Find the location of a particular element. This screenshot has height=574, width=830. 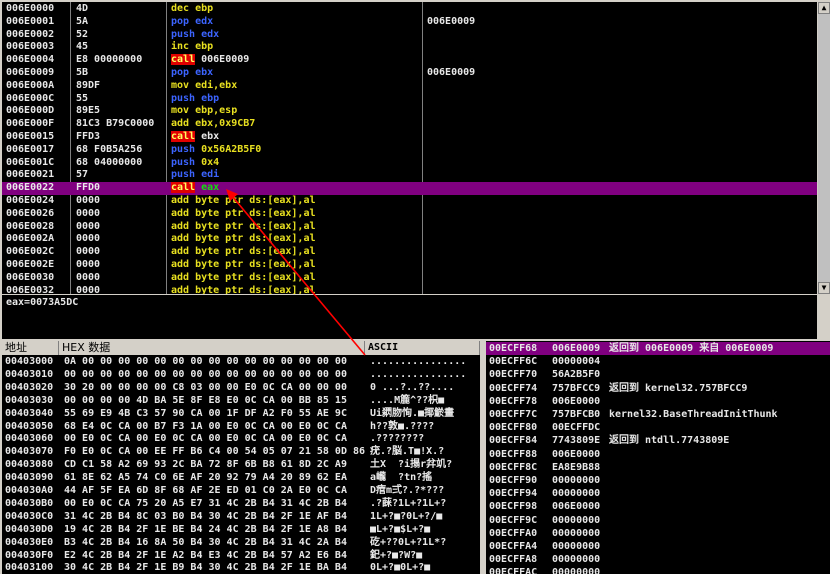

dump-address: 004030D0 is located at coordinates (29, 529).